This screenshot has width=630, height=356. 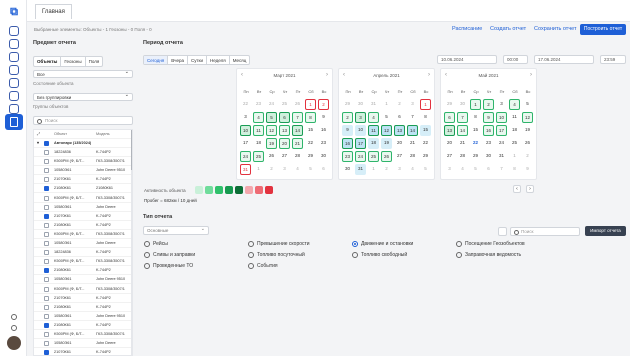 What do you see at coordinates (14, 12) in the screenshot?
I see `logo-icon: ⧉` at bounding box center [14, 12].